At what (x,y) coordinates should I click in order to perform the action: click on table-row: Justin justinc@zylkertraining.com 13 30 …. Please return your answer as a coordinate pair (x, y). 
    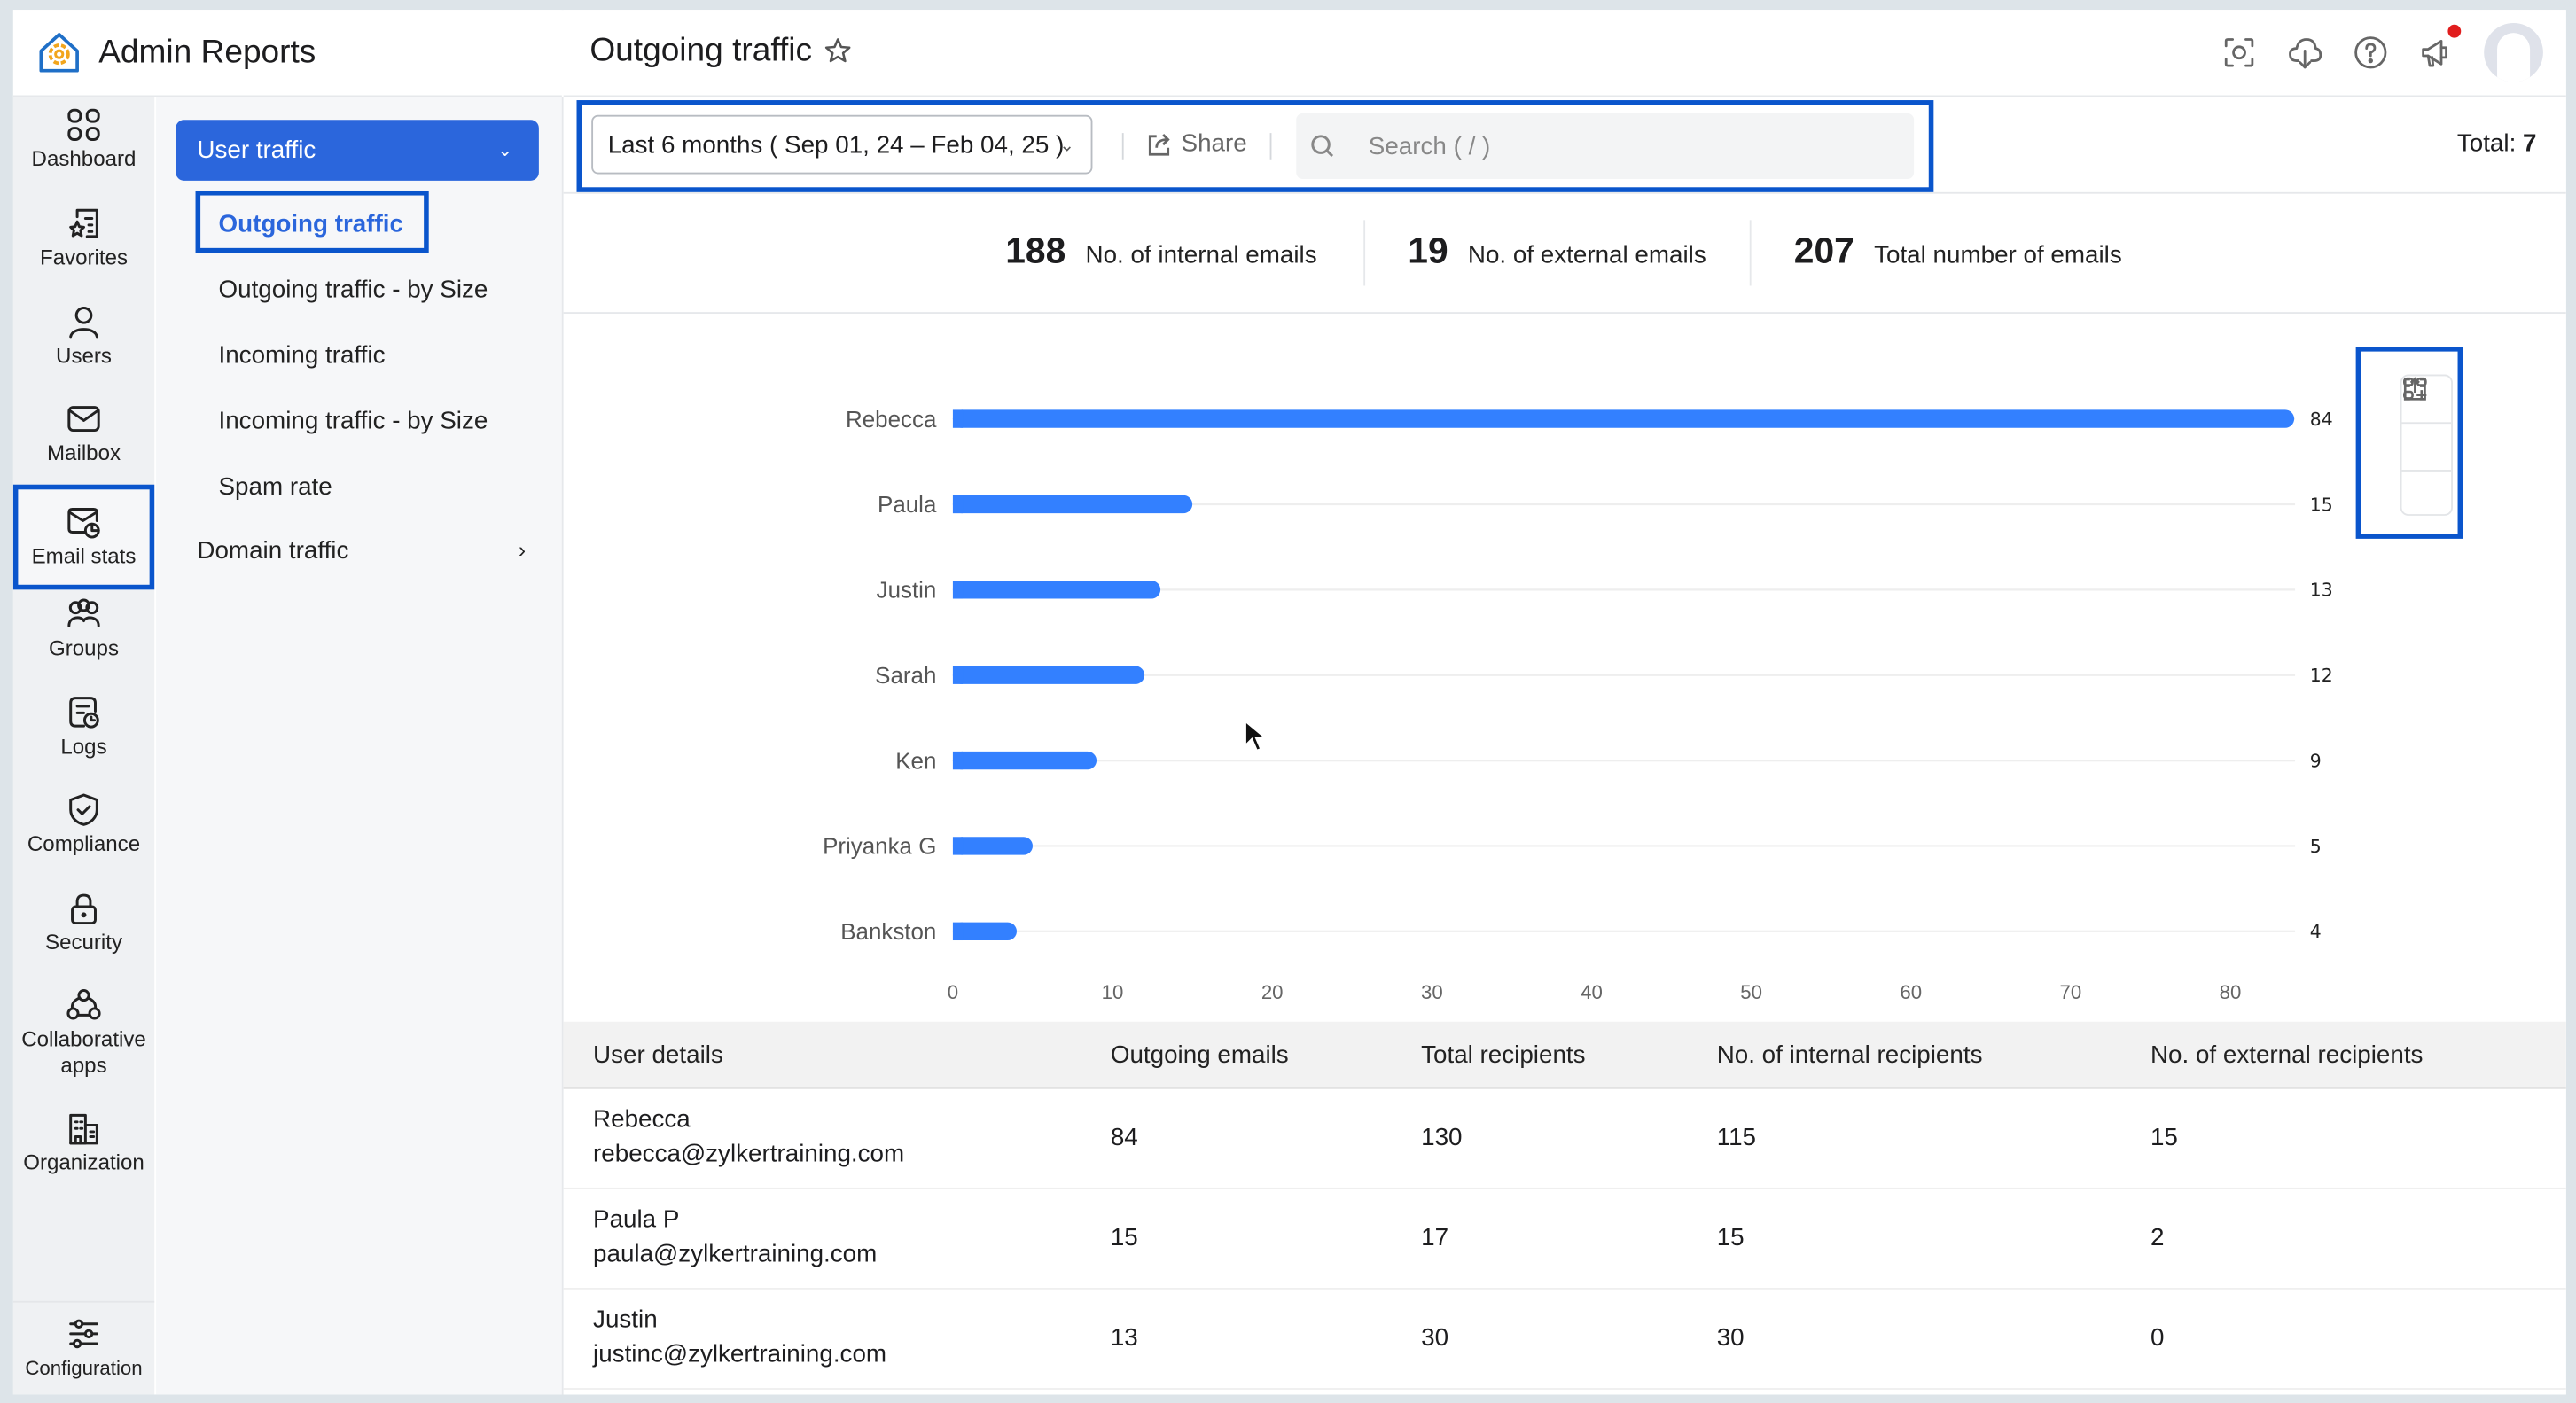
    Looking at the image, I should click on (1564, 1340).